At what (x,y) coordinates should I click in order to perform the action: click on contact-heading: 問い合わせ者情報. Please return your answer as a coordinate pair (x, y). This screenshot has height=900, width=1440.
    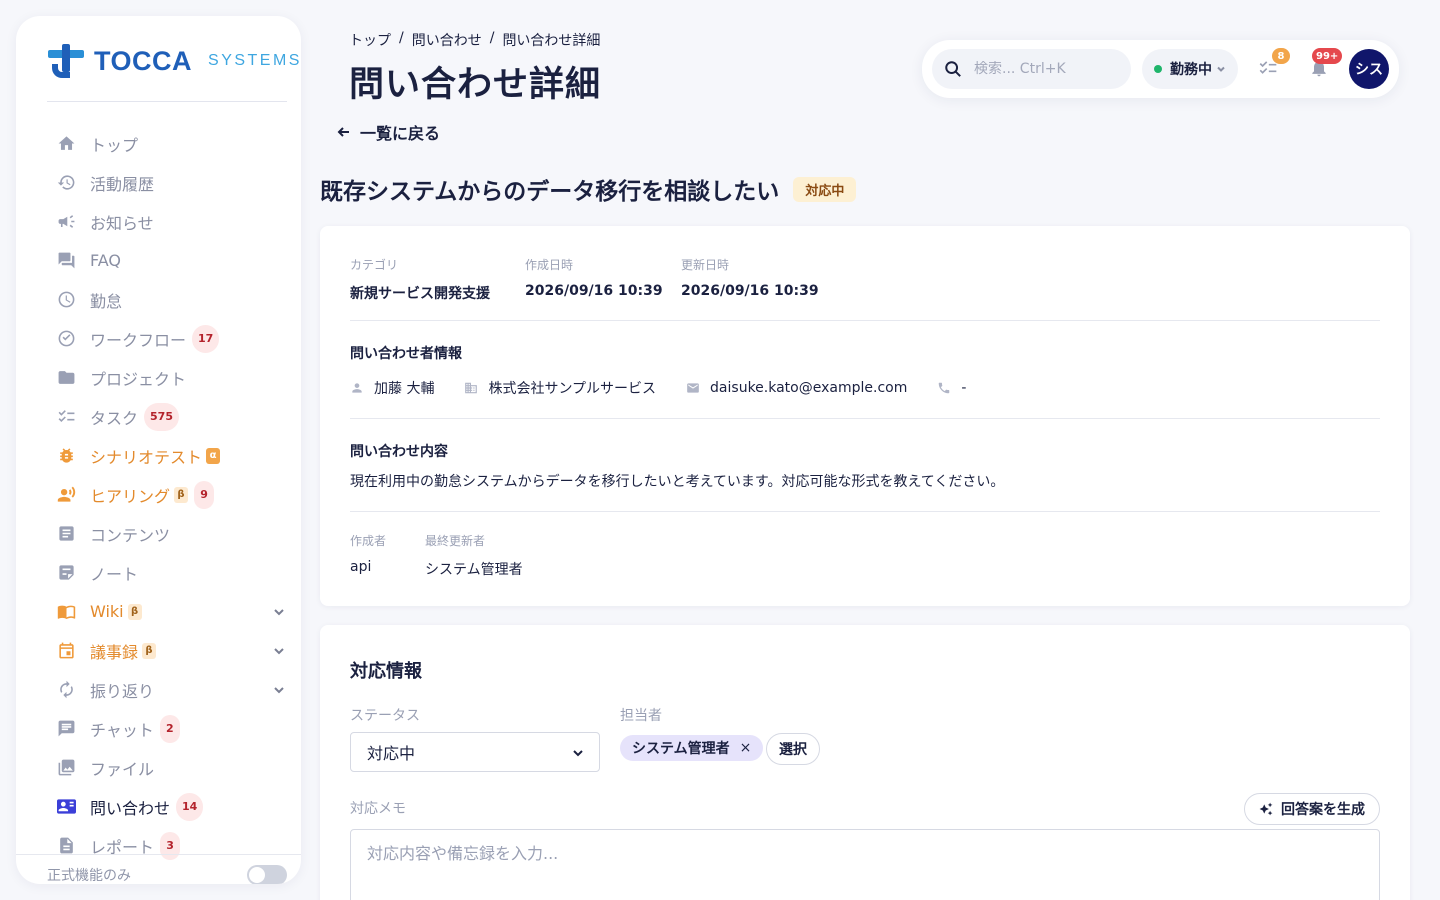
    Looking at the image, I should click on (406, 354).